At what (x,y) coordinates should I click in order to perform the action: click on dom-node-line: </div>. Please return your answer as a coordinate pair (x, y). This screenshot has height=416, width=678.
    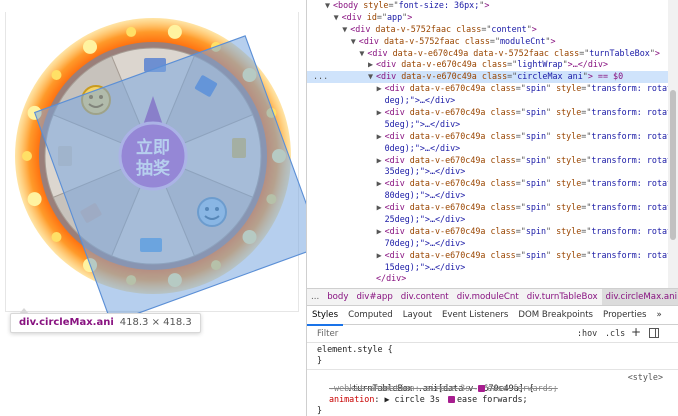
    Looking at the image, I should click on (488, 279).